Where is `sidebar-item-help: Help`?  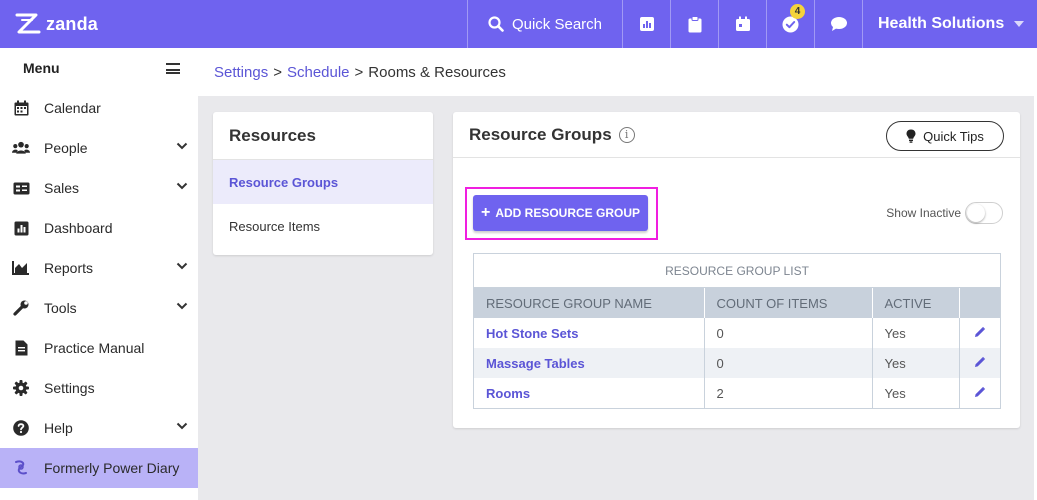
sidebar-item-help: Help is located at coordinates (99, 428).